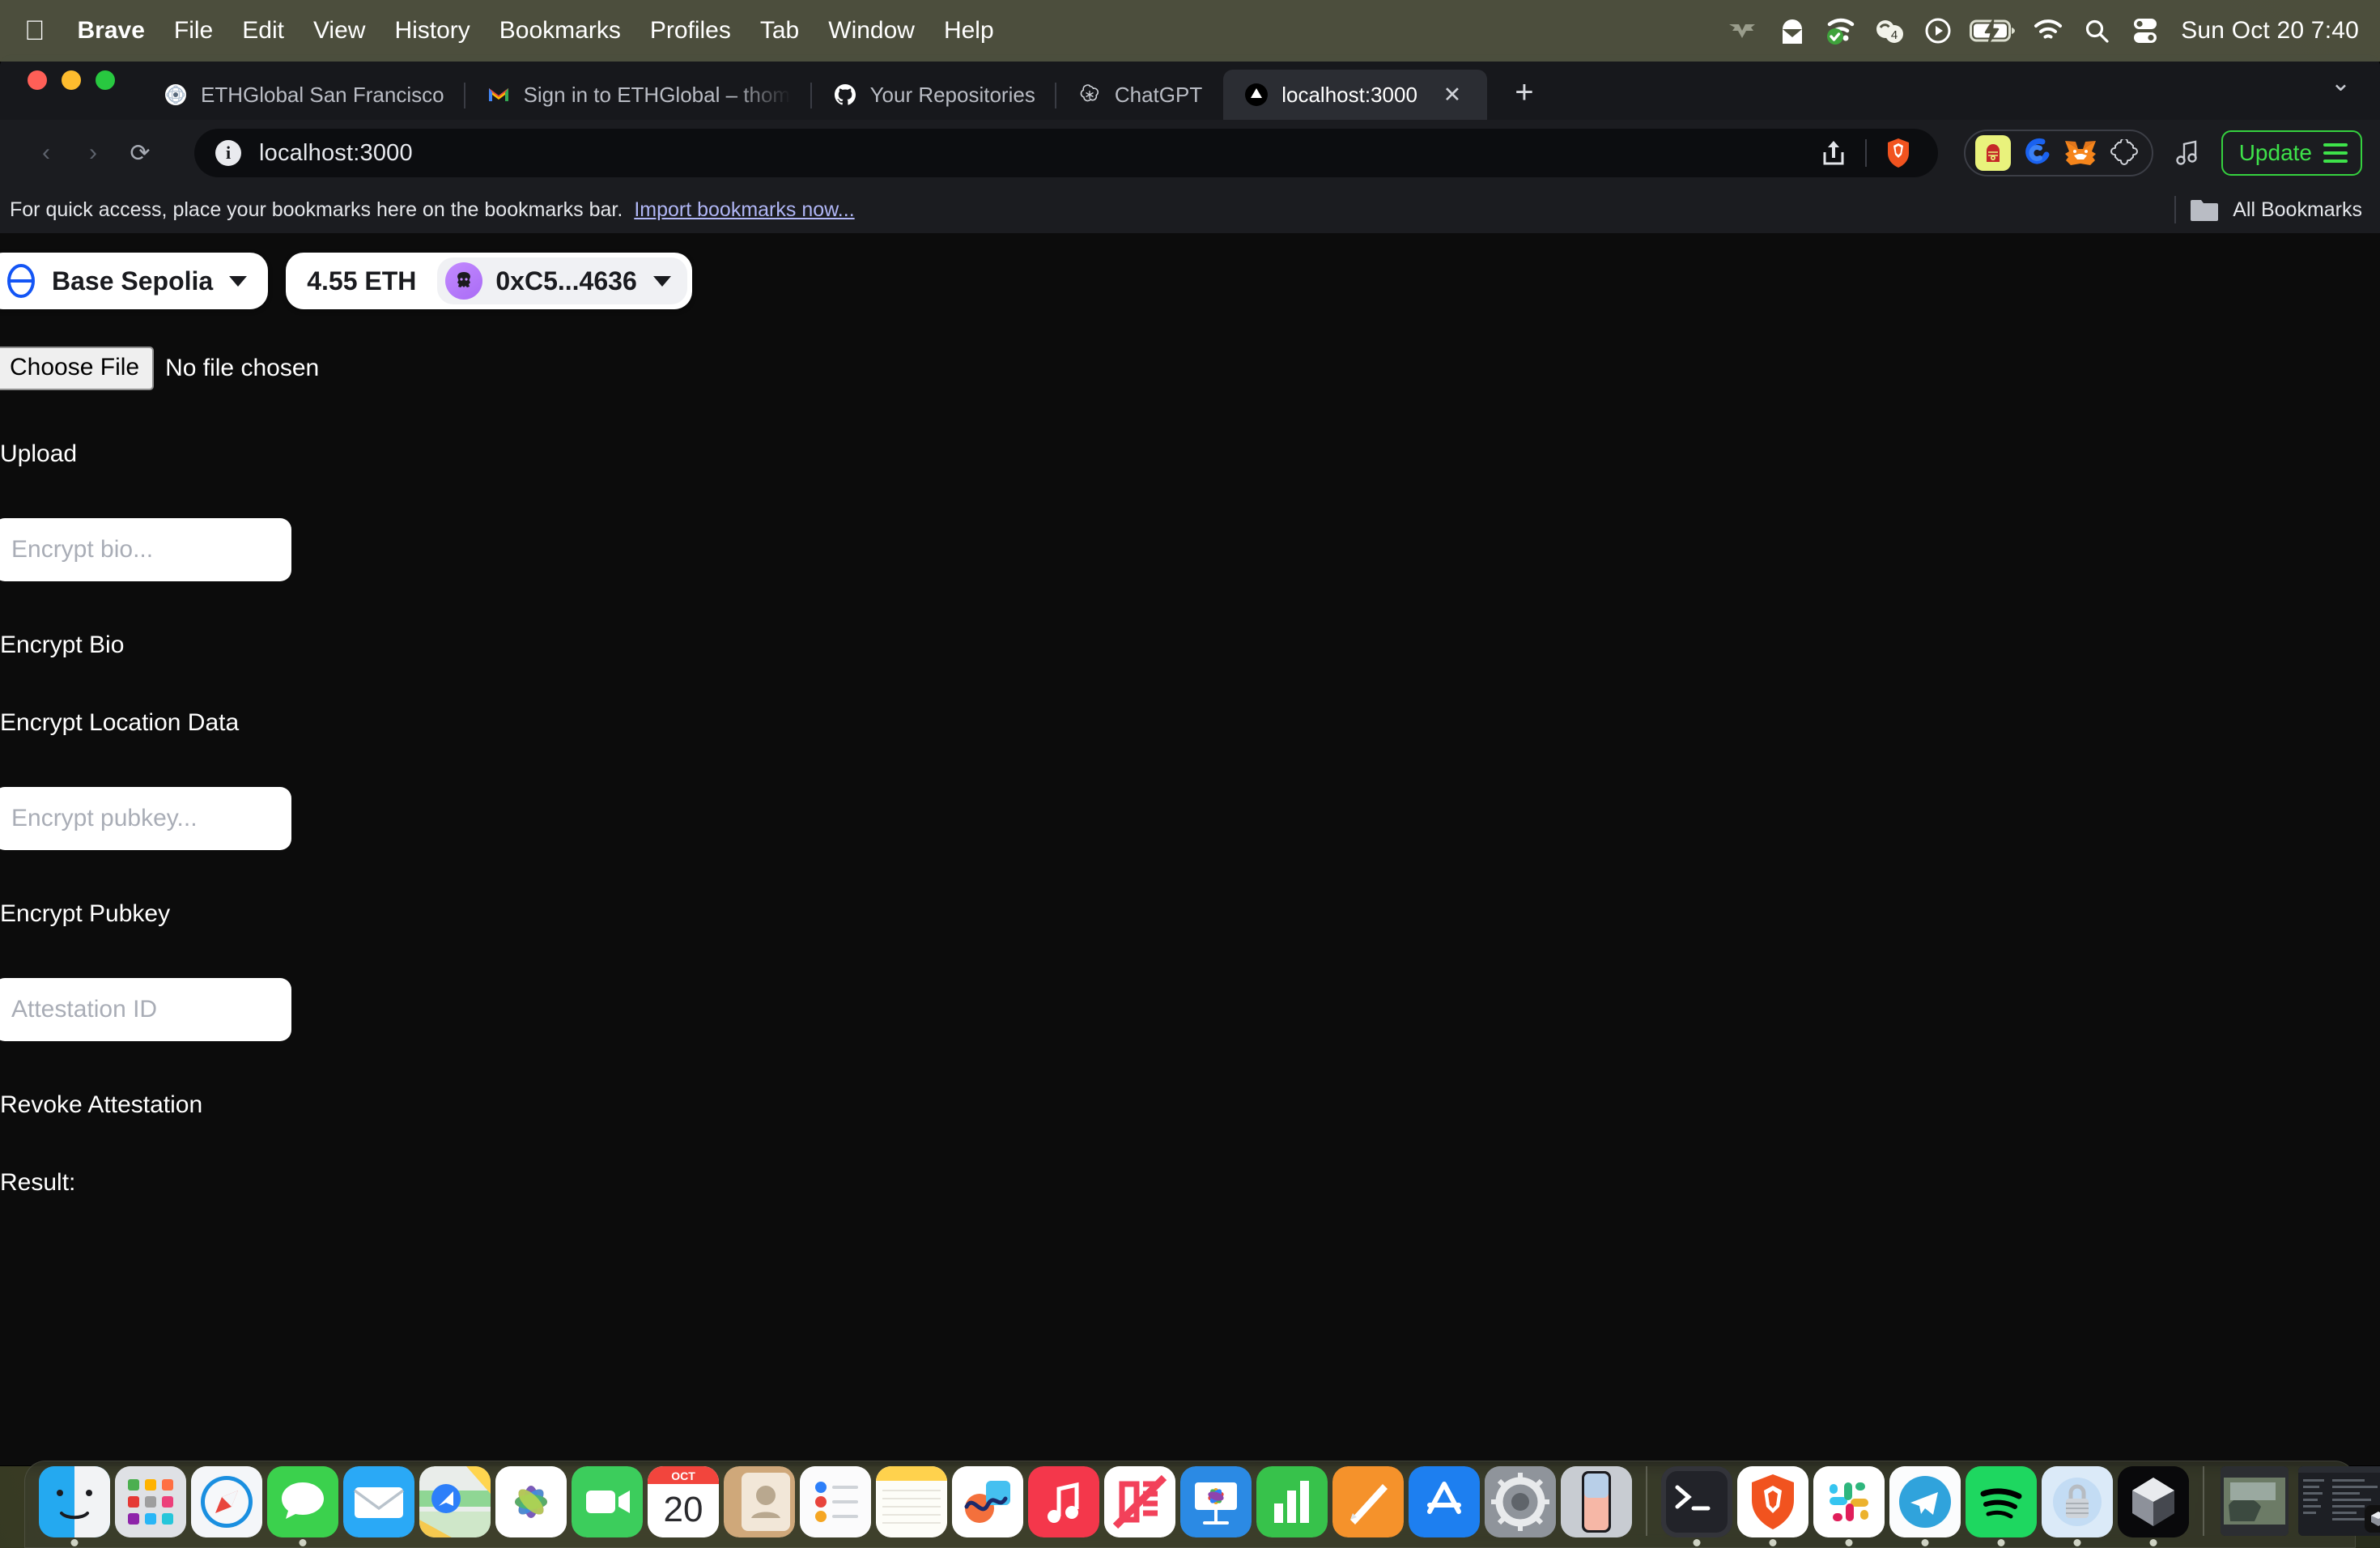 The image size is (2380, 1548). Describe the element at coordinates (2270, 31) in the screenshot. I see `menu-bar-clock: Sun Oct 20 7:40` at that location.